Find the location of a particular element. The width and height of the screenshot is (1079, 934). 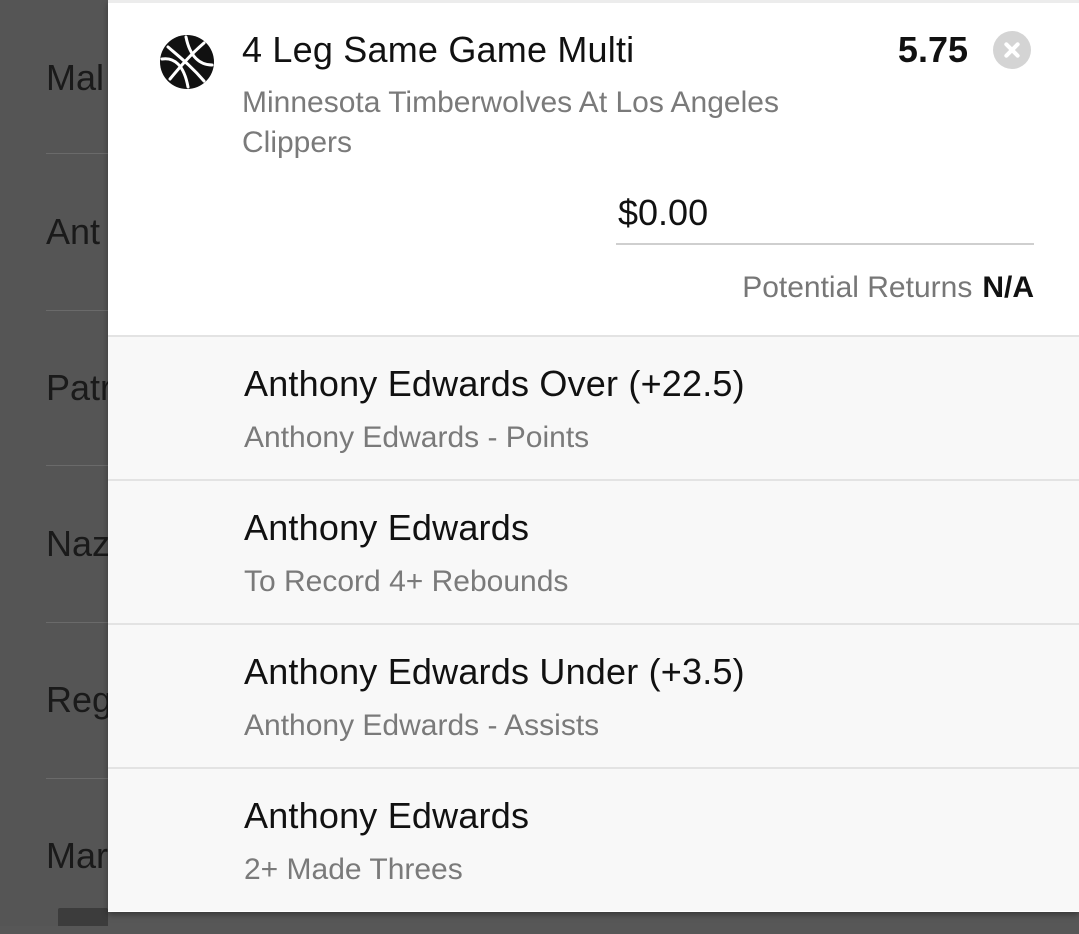

bet-odds: 5.75 is located at coordinates (932, 49).